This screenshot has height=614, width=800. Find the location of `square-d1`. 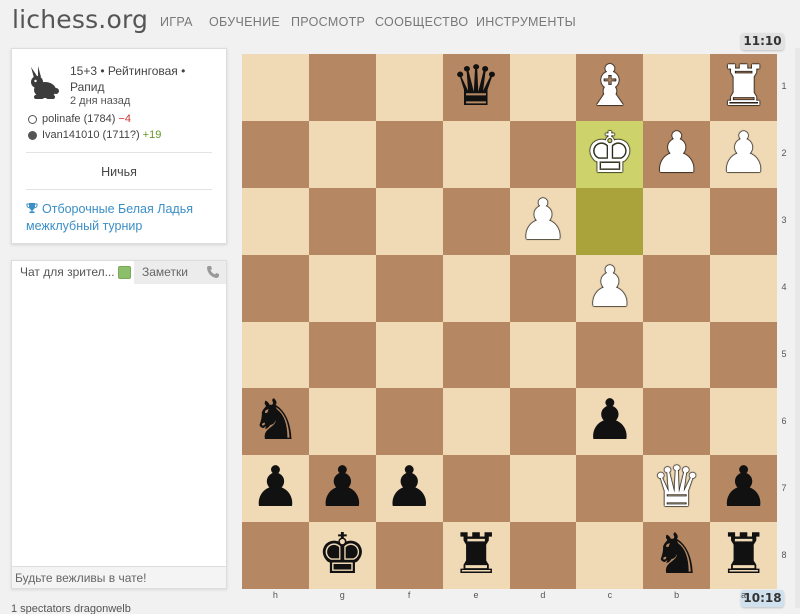

square-d1 is located at coordinates (543, 87).